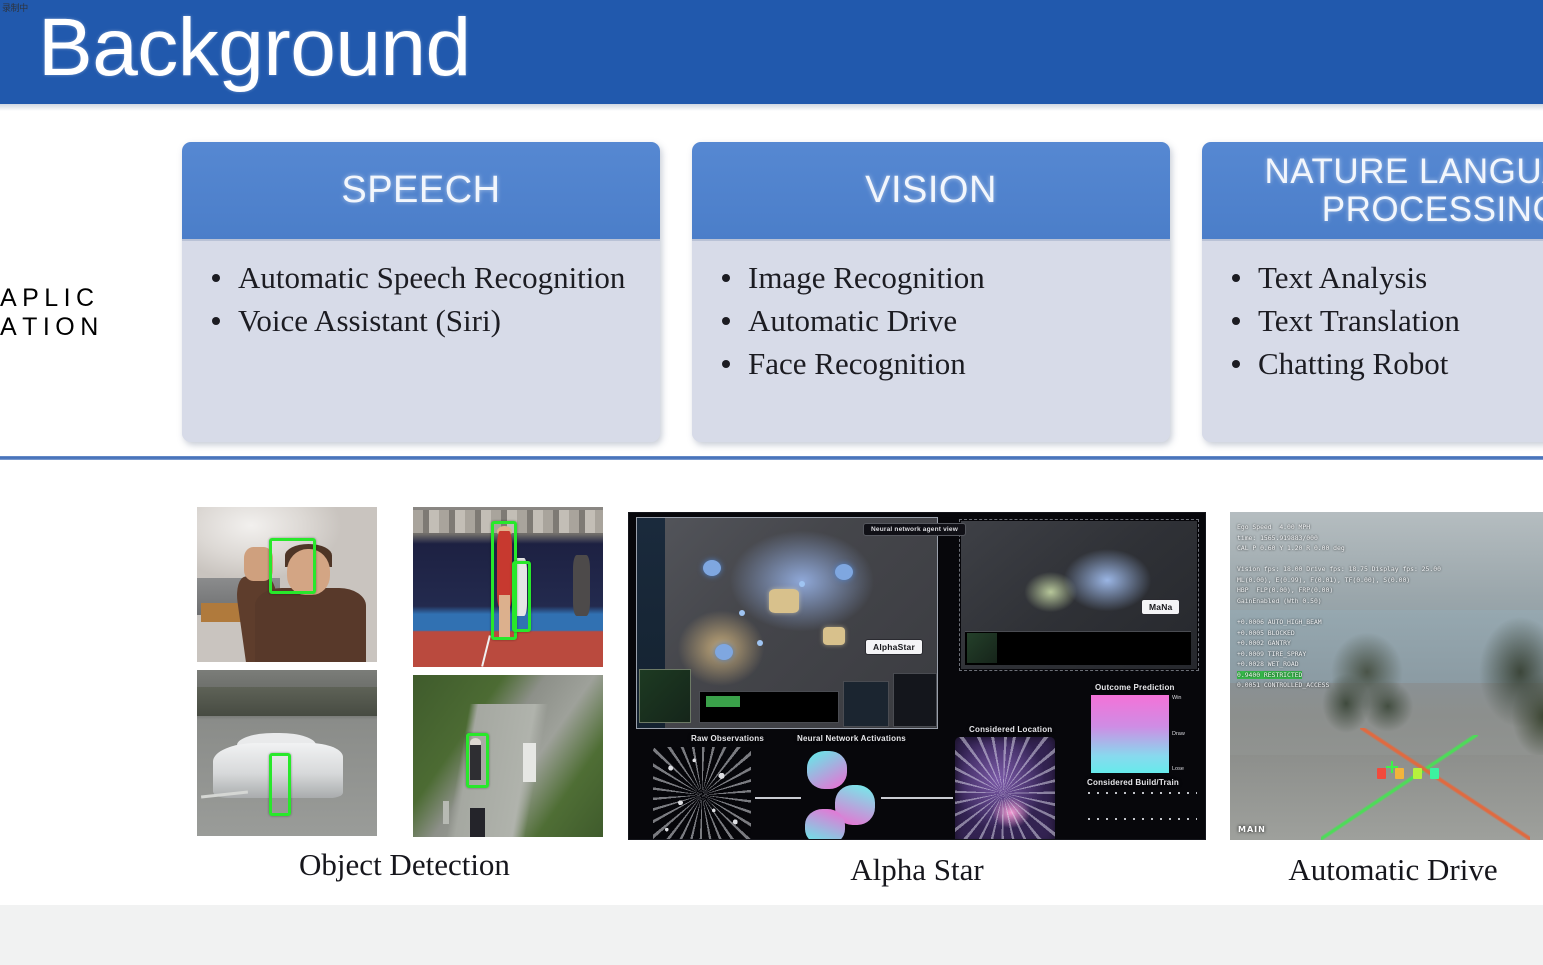 The height and width of the screenshot is (965, 1543). Describe the element at coordinates (404, 864) in the screenshot. I see `application-caption-object-detection: Object Detection` at that location.